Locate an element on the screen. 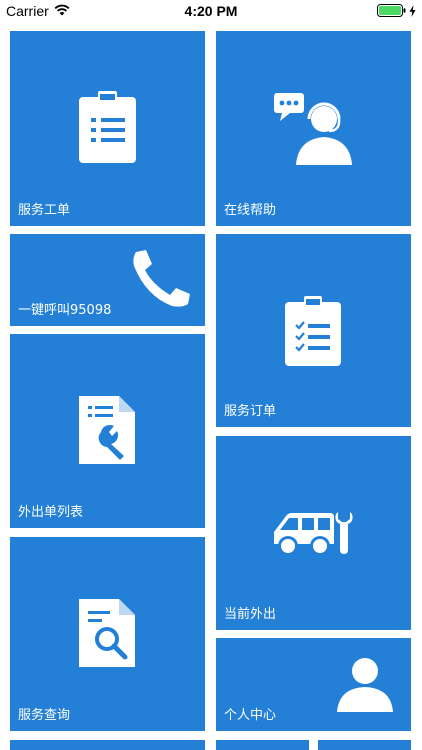 This screenshot has width=422, height=750. tile-label: 一键呼叫95098 is located at coordinates (65, 310).